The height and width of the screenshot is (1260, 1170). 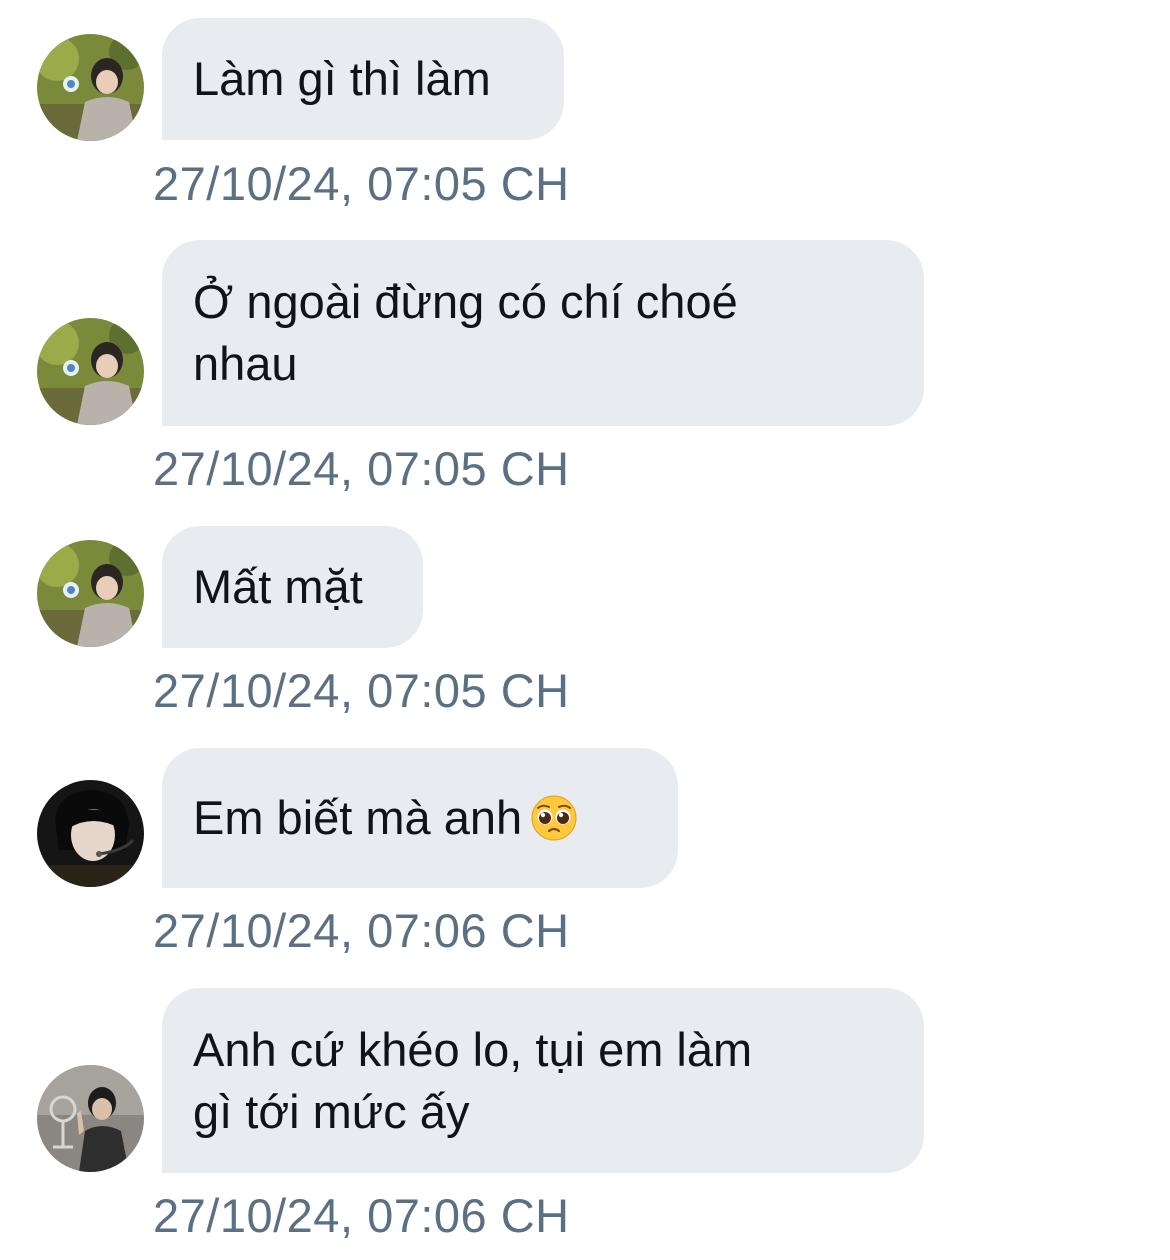 What do you see at coordinates (554, 818) in the screenshot?
I see `pleading-face-emoji` at bounding box center [554, 818].